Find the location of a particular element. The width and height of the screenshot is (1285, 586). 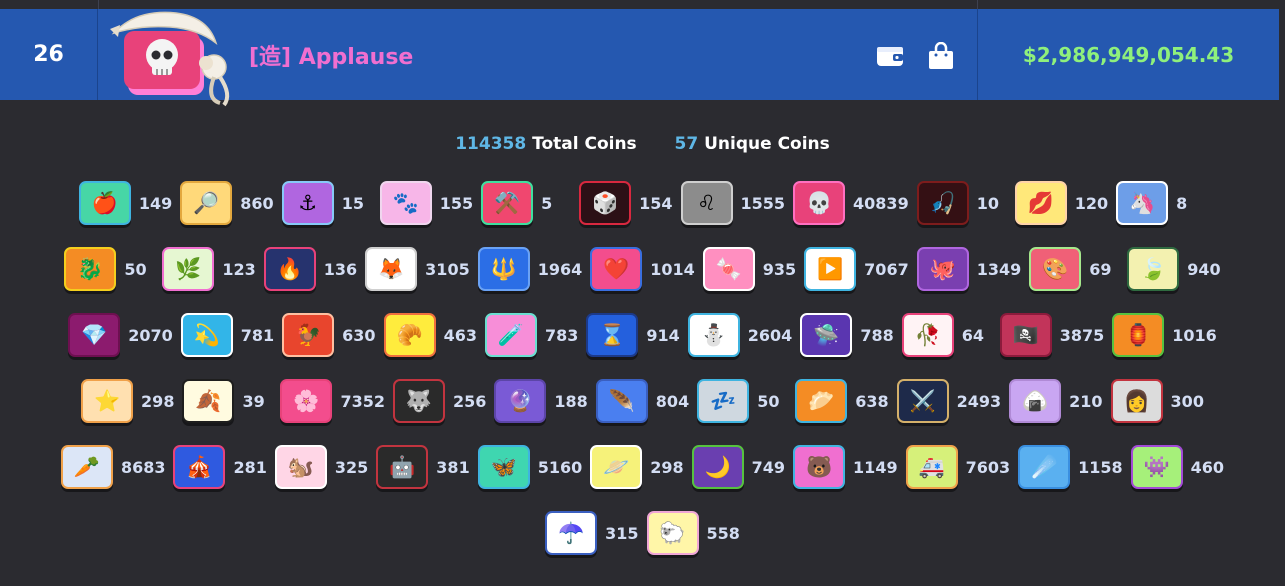

coin-item: 🦋 5160 is located at coordinates (529, 467).